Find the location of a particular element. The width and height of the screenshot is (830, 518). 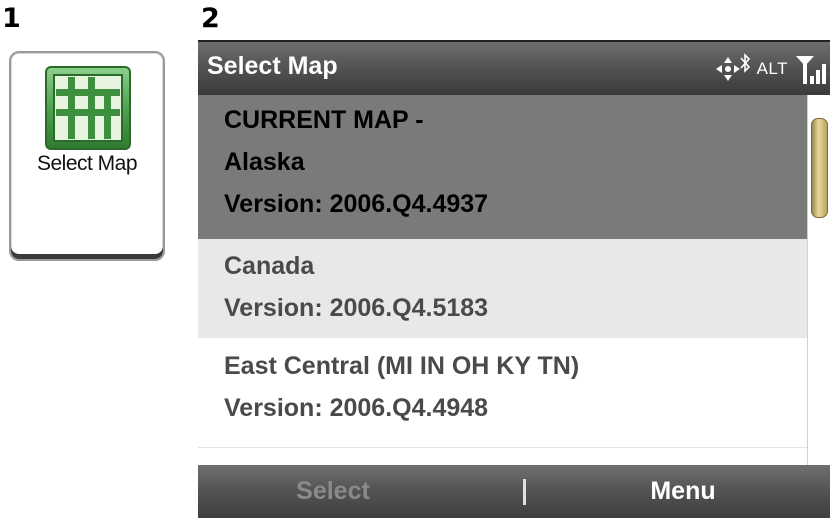

signal-strength-icon is located at coordinates (811, 70).